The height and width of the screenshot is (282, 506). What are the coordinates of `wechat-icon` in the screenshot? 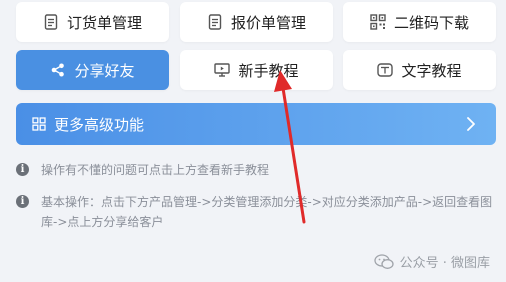 It's located at (383, 261).